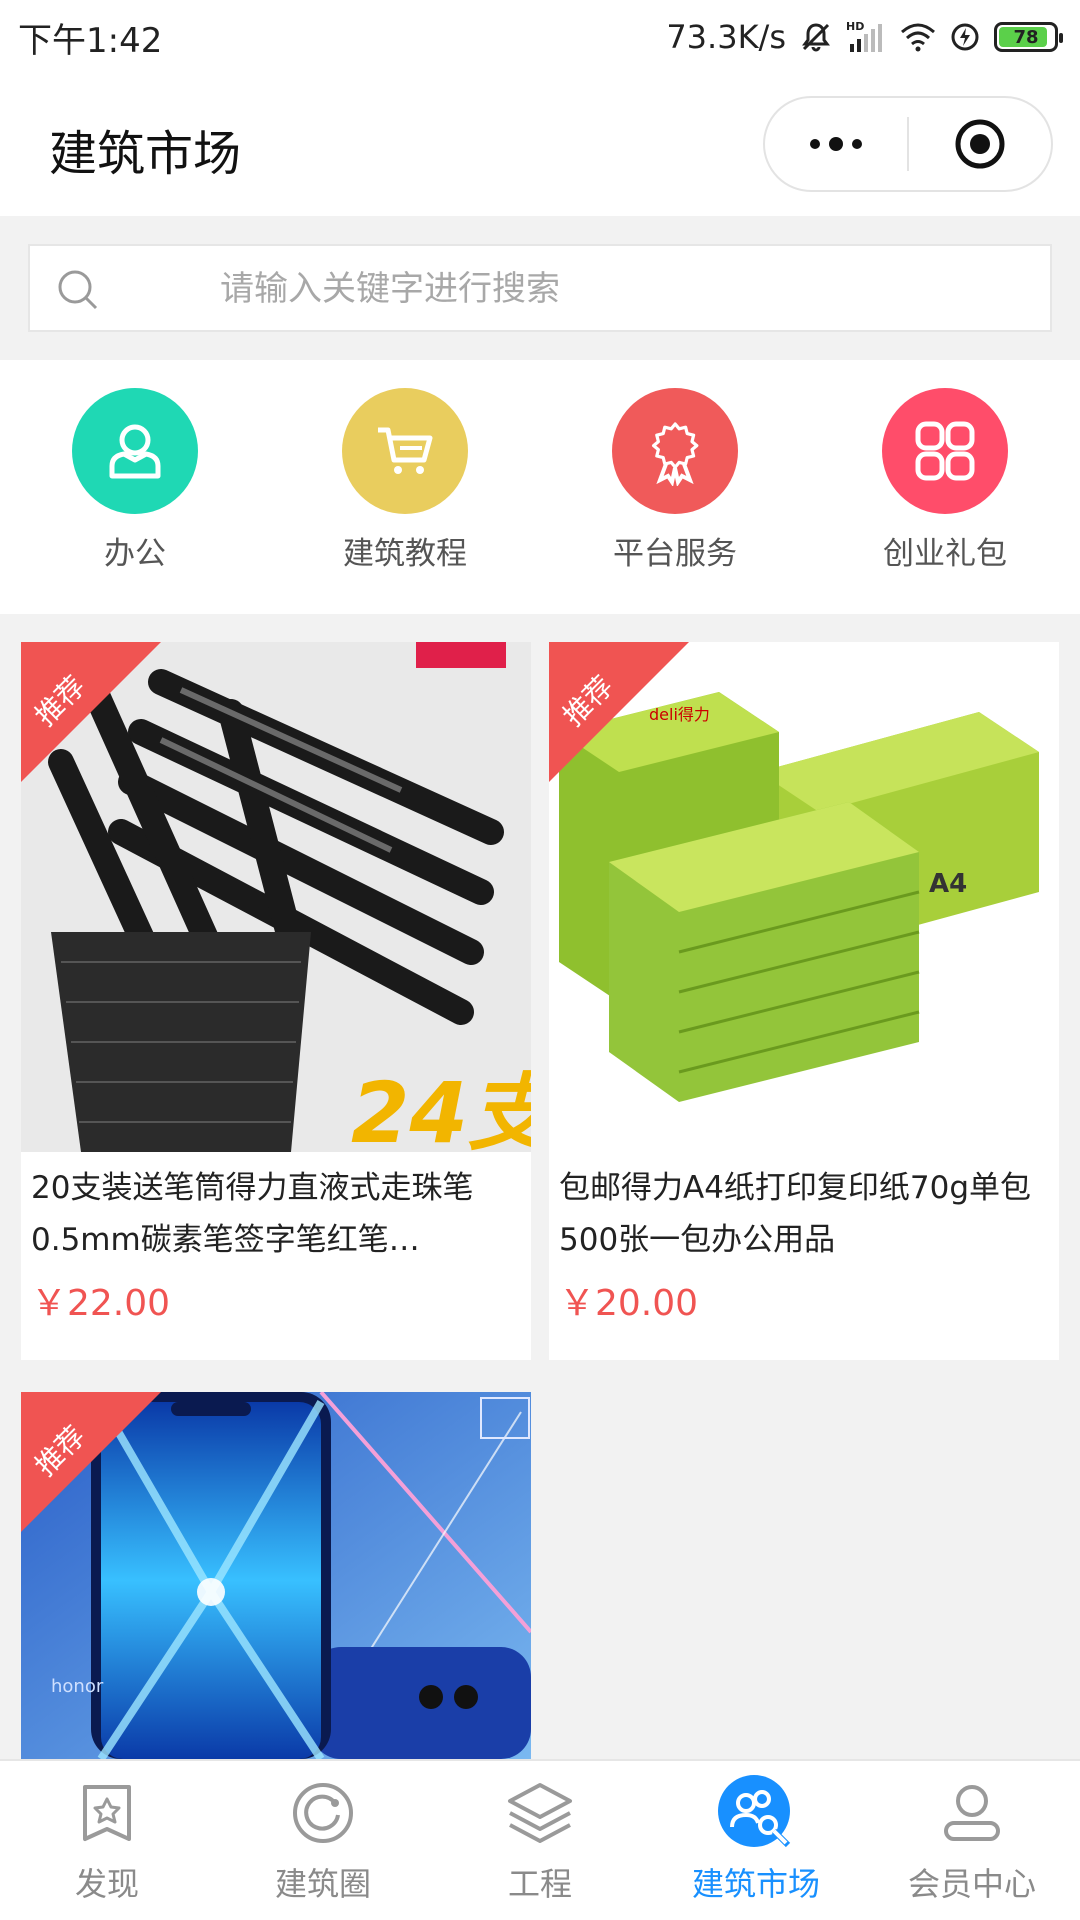  I want to click on product-price: ￥22.00, so click(101, 1303).